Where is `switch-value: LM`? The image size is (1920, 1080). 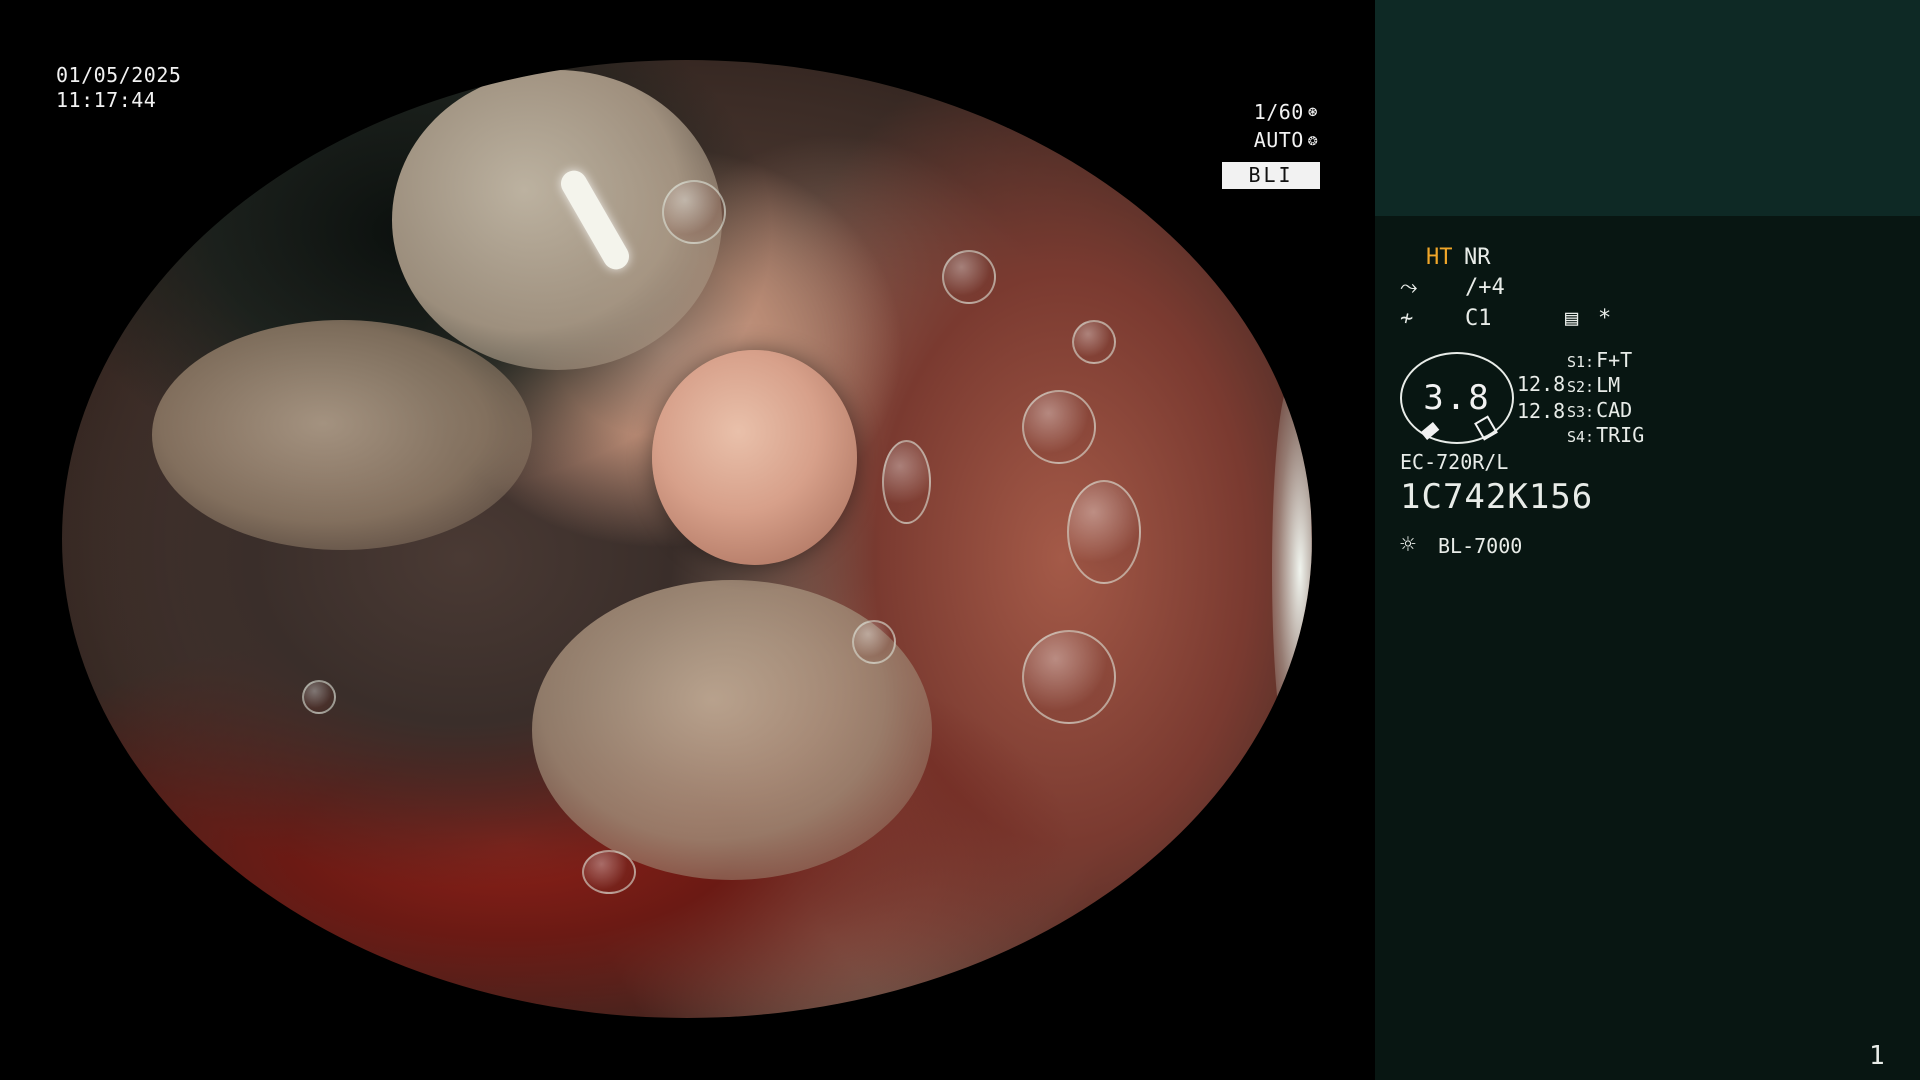
switch-value: LM is located at coordinates (1608, 385).